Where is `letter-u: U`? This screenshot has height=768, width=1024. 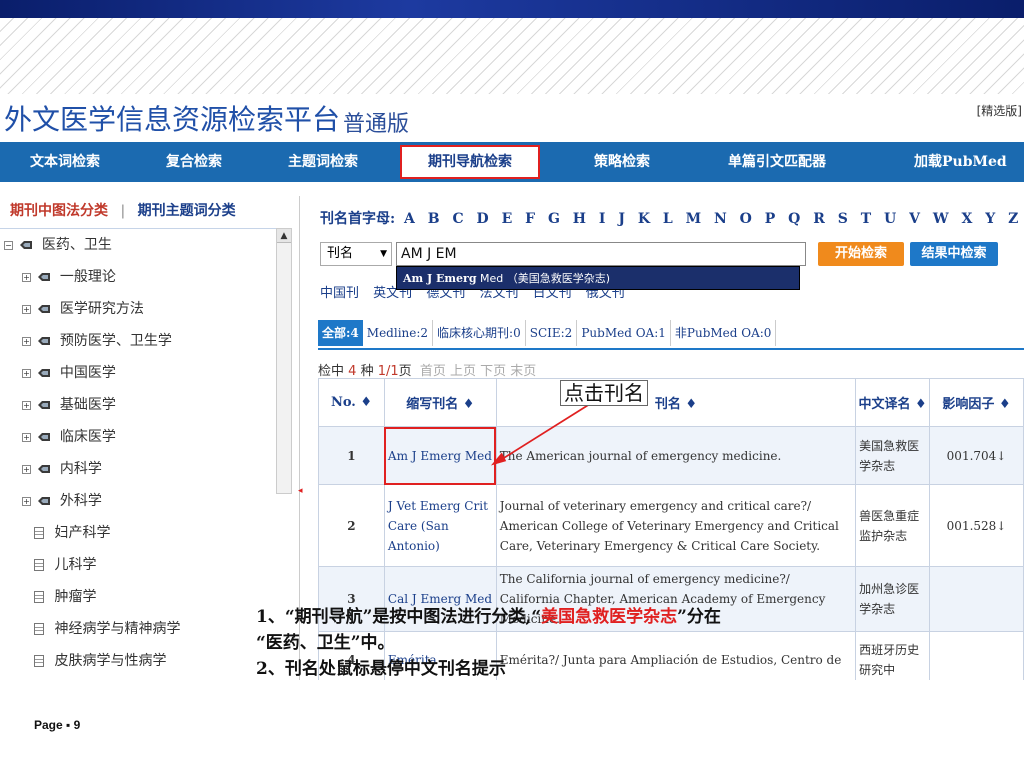 letter-u: U is located at coordinates (890, 219).